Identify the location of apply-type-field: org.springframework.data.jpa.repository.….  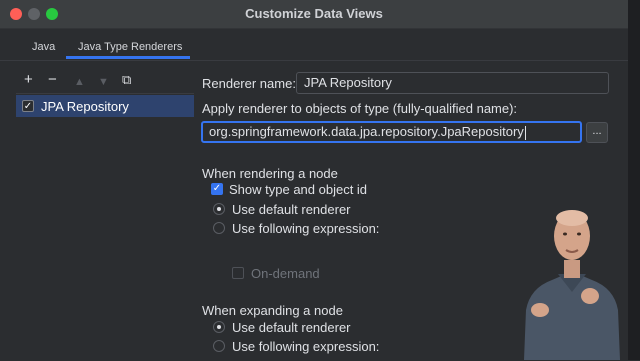
(391, 132).